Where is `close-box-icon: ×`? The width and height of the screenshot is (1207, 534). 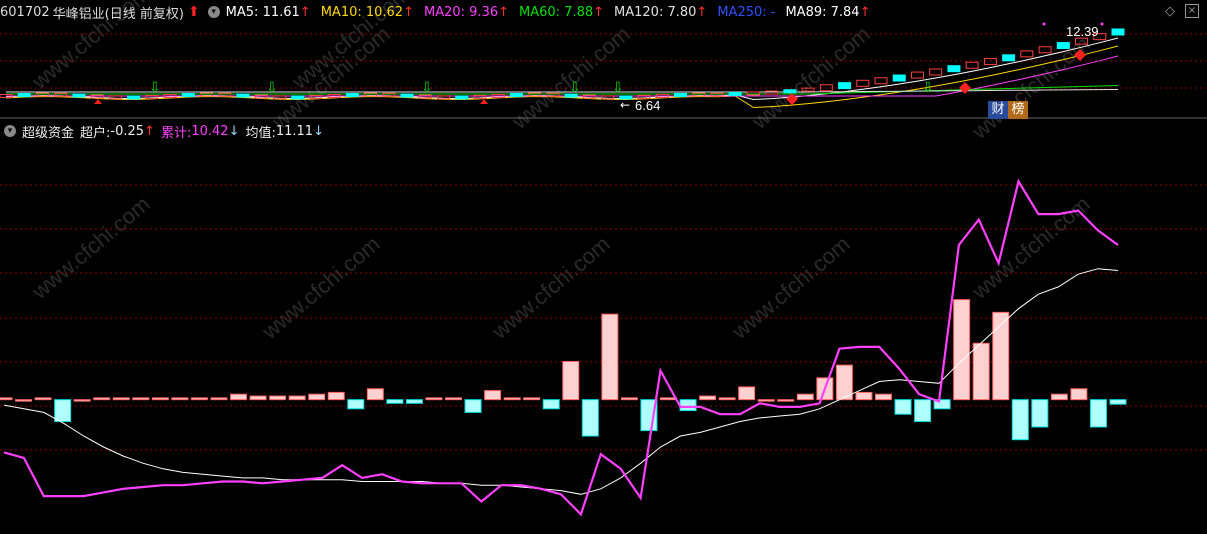 close-box-icon: × is located at coordinates (1192, 11).